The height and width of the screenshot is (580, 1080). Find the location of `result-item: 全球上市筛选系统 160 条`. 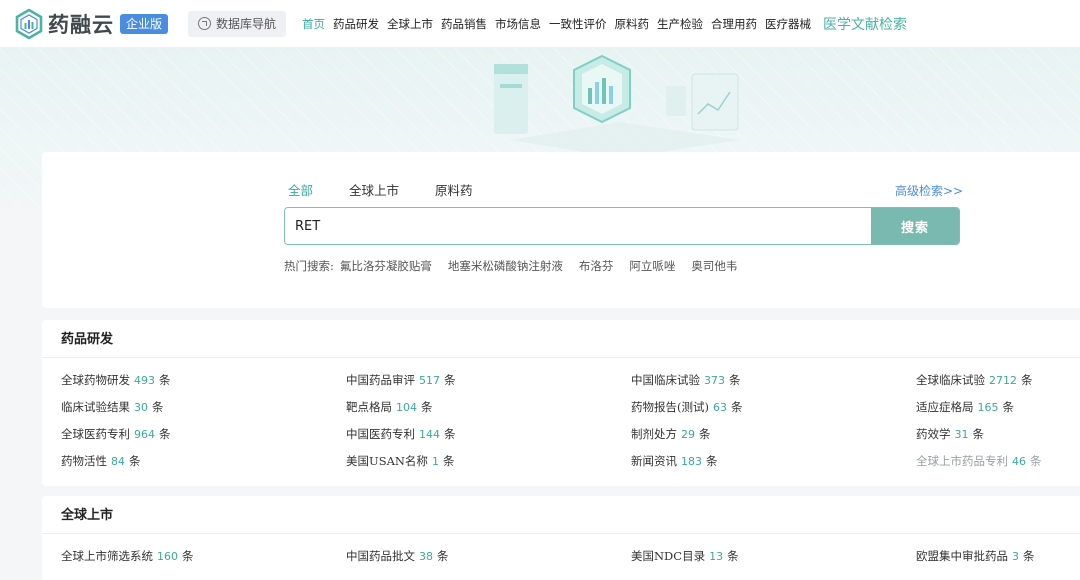

result-item: 全球上市筛选系统 160 条 is located at coordinates (127, 556).